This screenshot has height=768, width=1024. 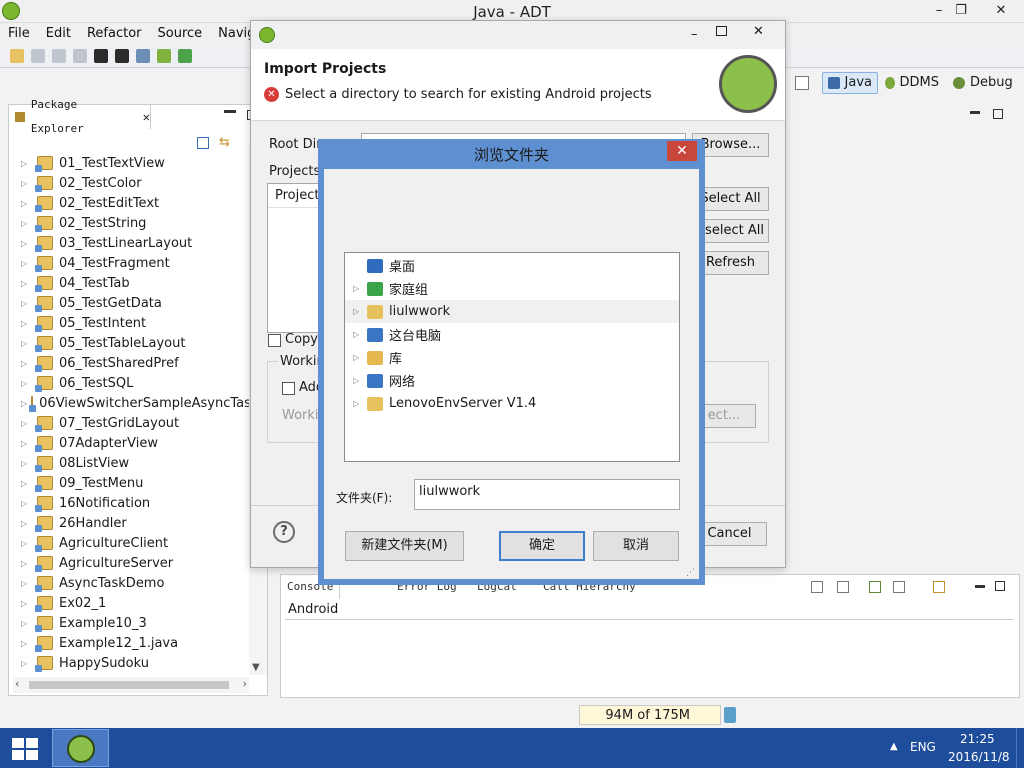 What do you see at coordinates (129, 583) in the screenshot?
I see `list-item: ▷ AsyncTaskDemo` at bounding box center [129, 583].